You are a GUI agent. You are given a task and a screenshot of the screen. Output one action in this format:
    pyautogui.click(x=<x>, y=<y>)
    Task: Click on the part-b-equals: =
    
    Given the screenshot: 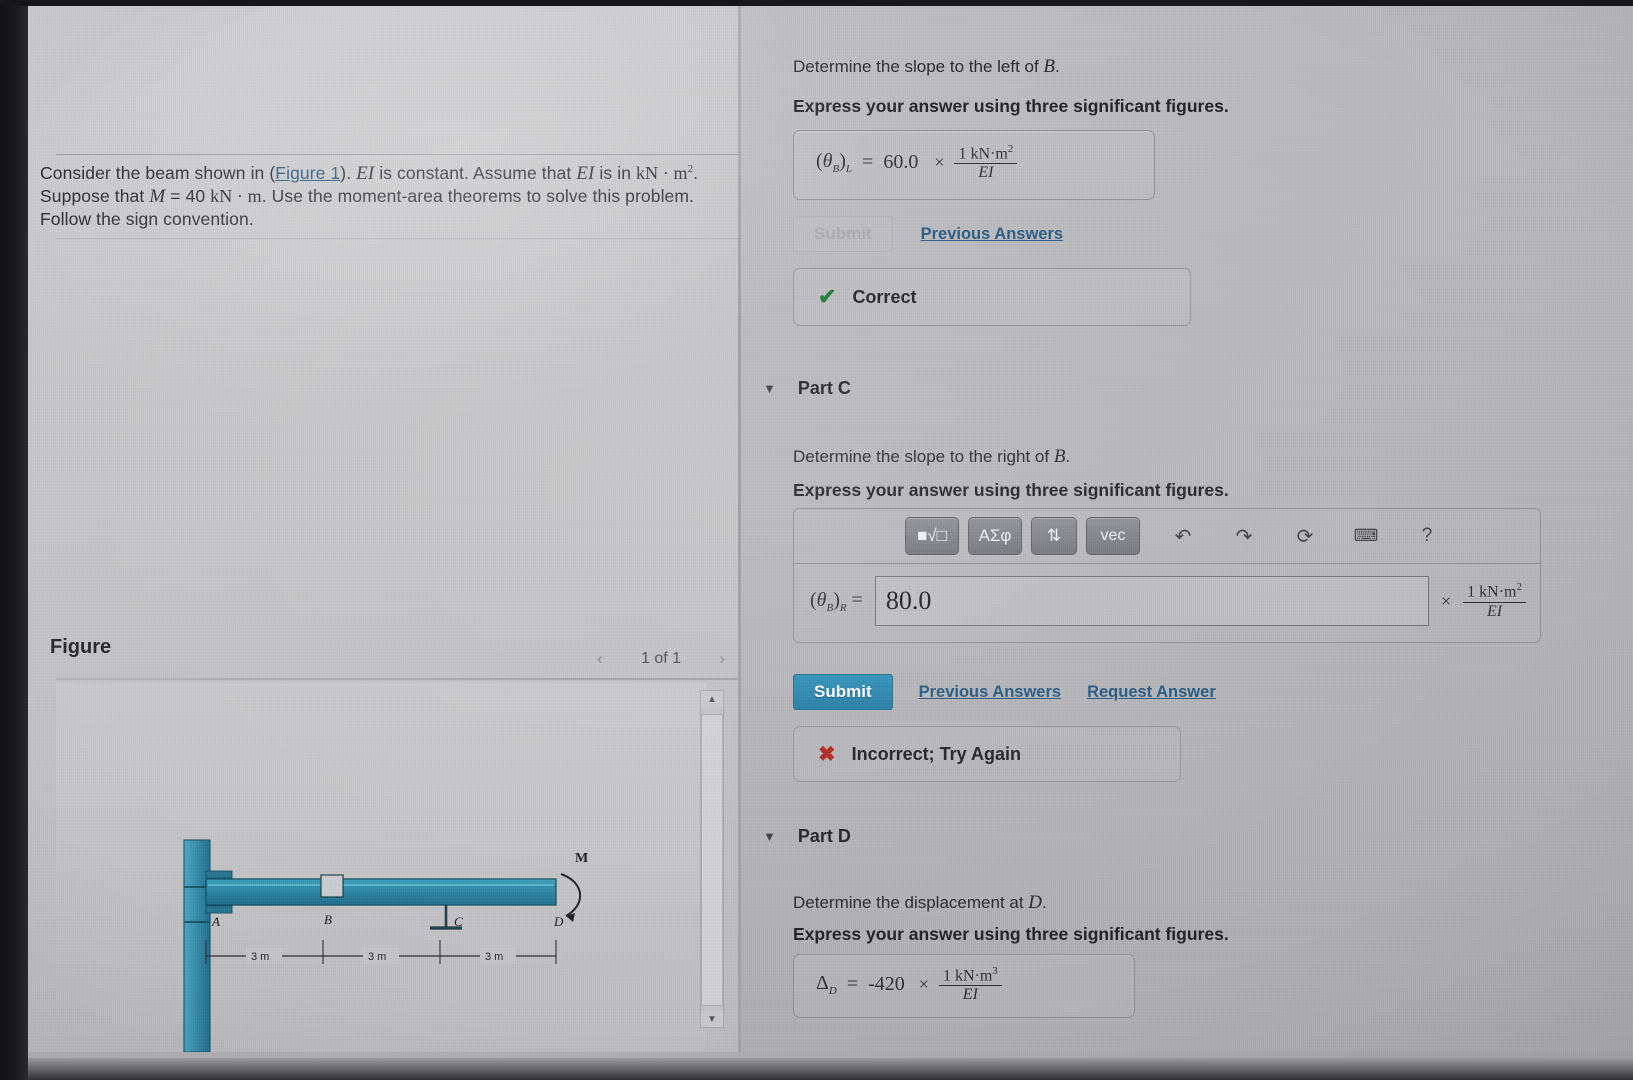 What is the action you would take?
    pyautogui.click(x=868, y=162)
    